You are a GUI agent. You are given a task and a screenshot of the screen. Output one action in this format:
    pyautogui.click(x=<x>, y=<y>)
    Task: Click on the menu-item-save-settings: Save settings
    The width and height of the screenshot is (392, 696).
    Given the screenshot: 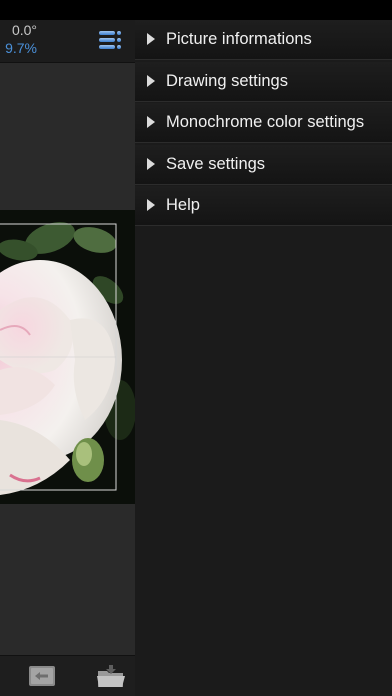 What is the action you would take?
    pyautogui.click(x=263, y=164)
    